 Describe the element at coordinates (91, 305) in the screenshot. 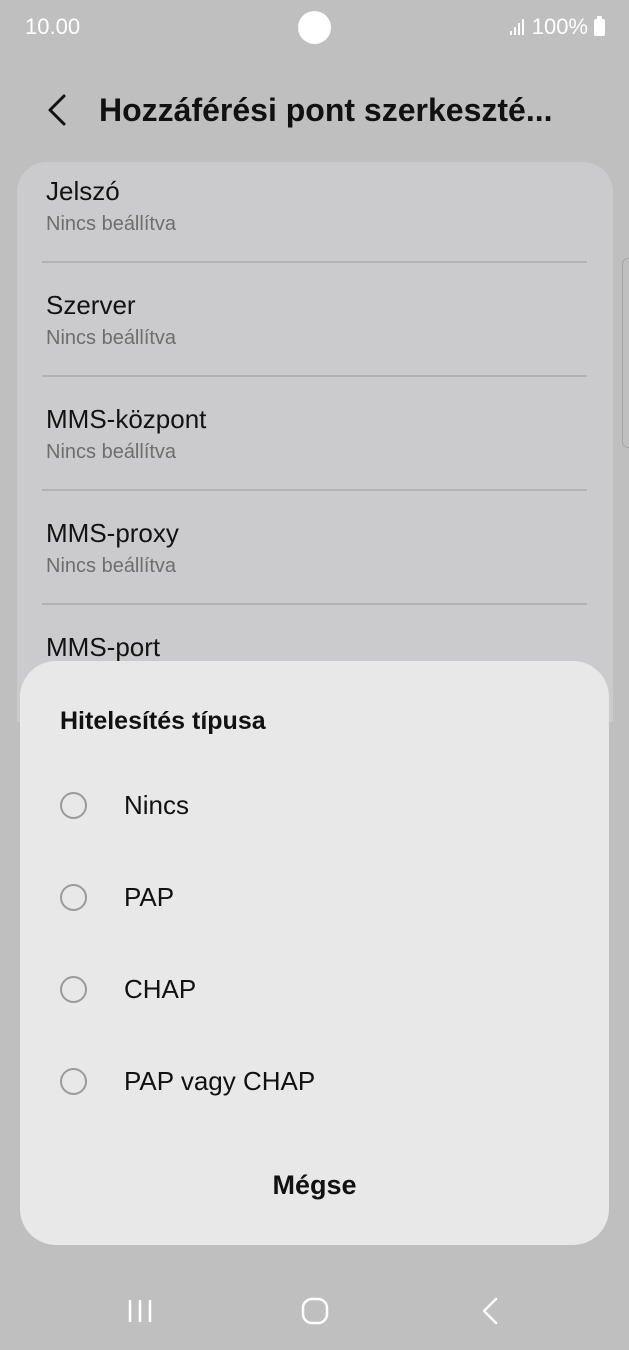

I see `setting-title: Szerver` at that location.